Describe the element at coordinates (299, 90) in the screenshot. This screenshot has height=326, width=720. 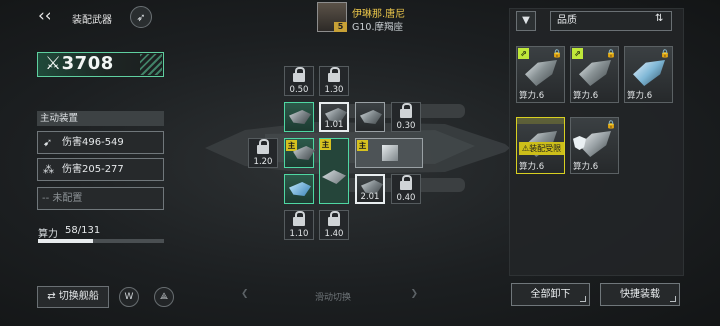
I see `slot-value: 0.50` at that location.